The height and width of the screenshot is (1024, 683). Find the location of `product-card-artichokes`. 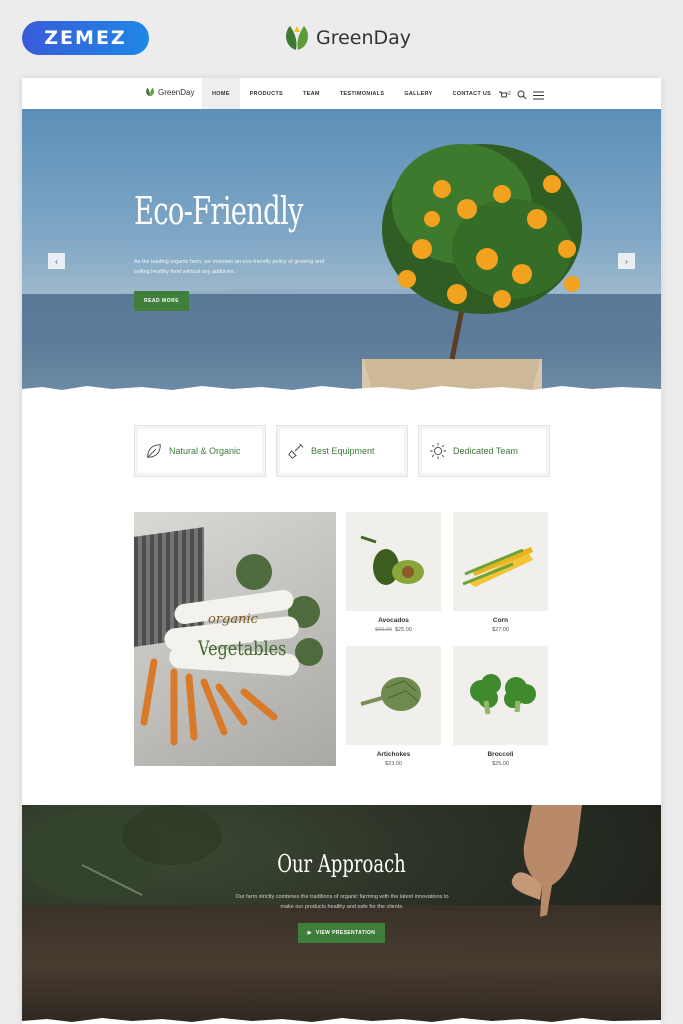

product-card-artichokes is located at coordinates (393, 695).